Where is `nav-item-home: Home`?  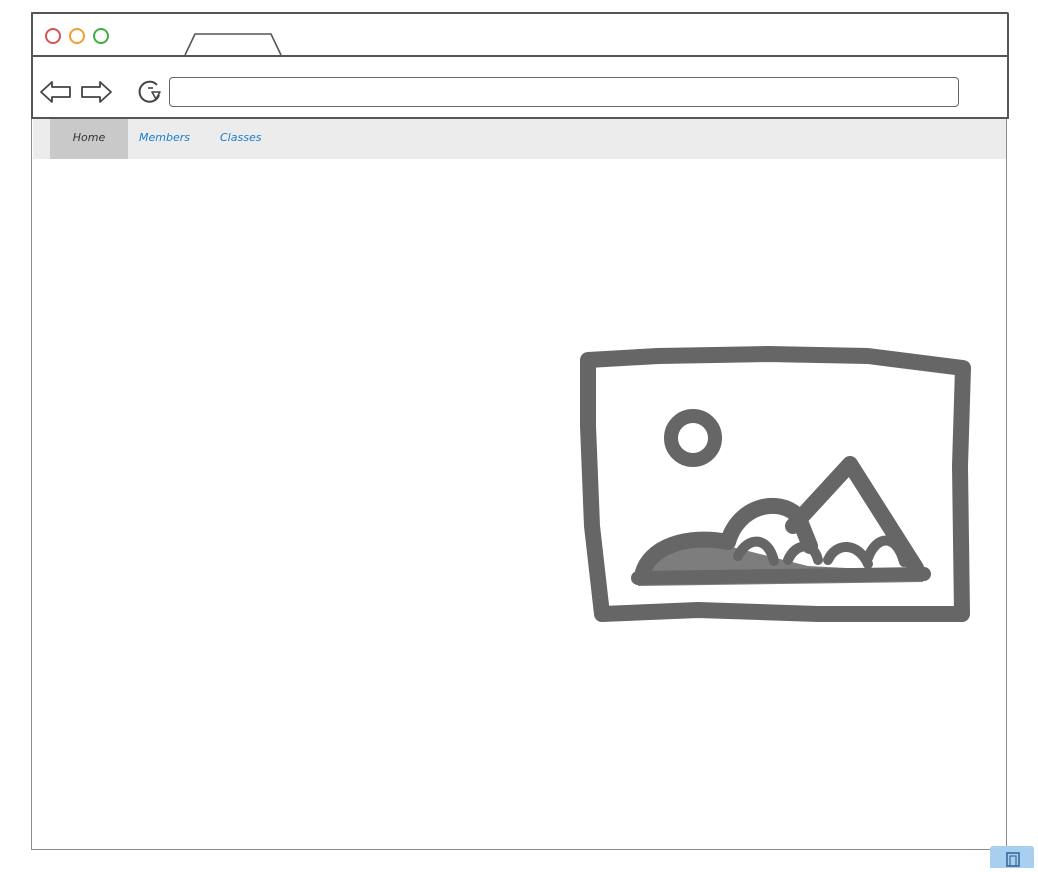
nav-item-home: Home is located at coordinates (89, 139).